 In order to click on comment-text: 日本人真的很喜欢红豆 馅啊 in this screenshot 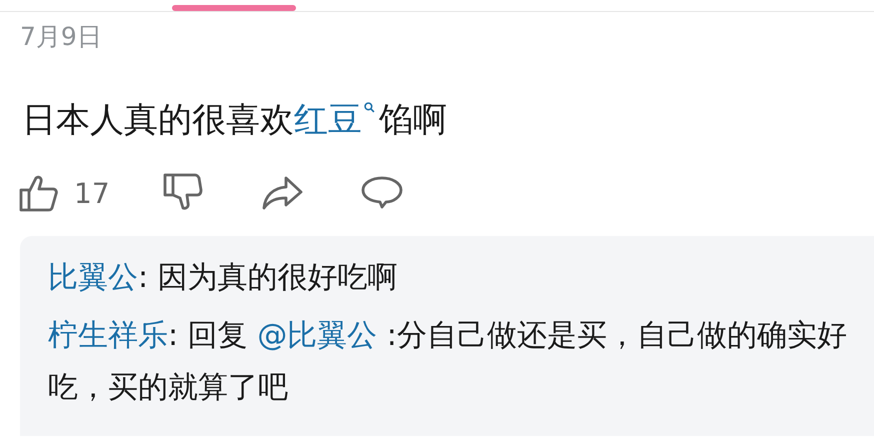, I will do `click(235, 120)`.